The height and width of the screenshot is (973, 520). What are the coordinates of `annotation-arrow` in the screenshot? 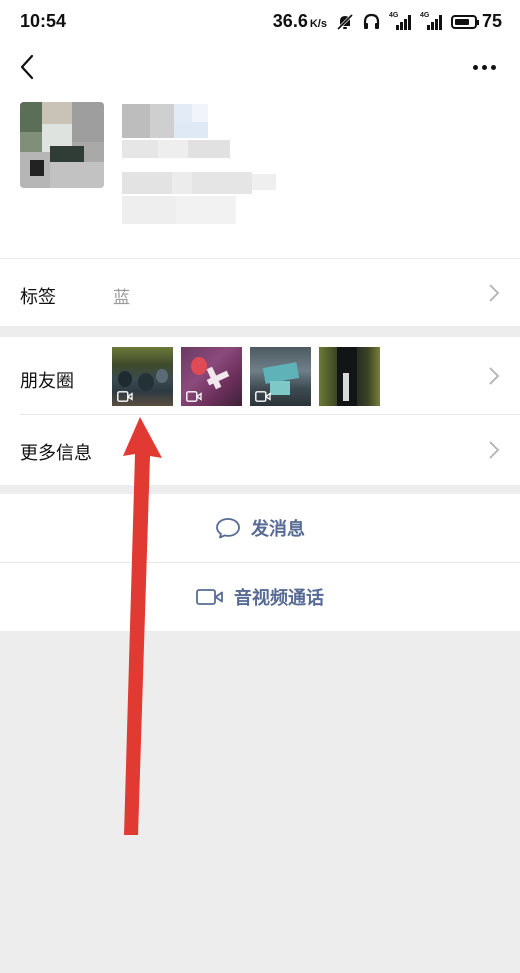 It's located at (142, 626).